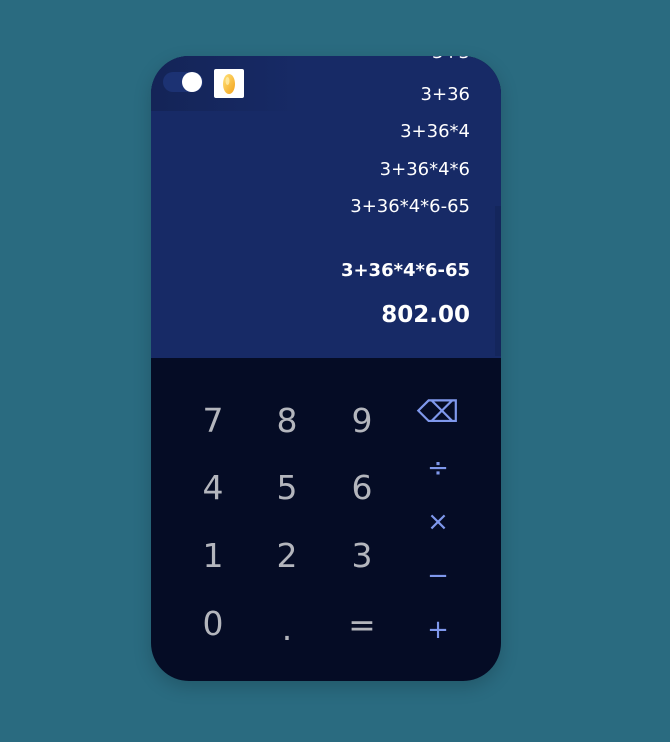  What do you see at coordinates (498, 281) in the screenshot?
I see `history-scrollbar` at bounding box center [498, 281].